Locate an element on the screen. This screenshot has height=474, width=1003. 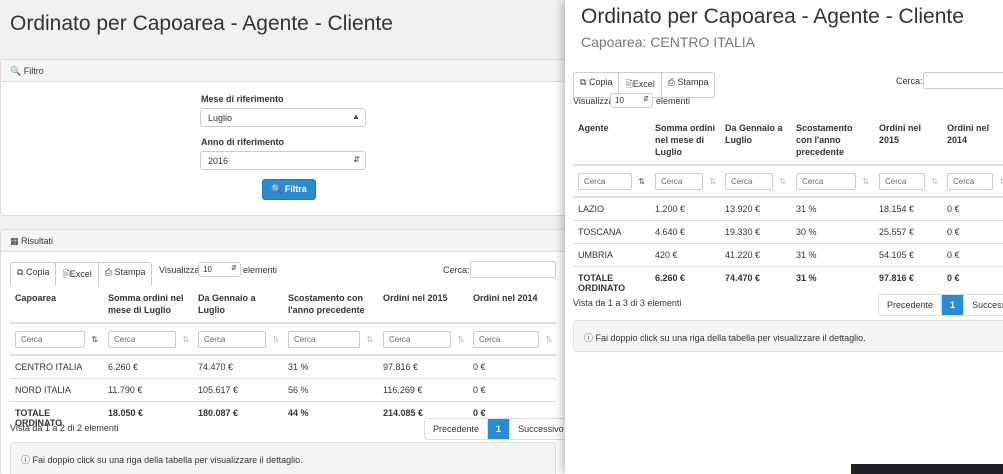
table-cell: 41.220 € is located at coordinates (755, 255).